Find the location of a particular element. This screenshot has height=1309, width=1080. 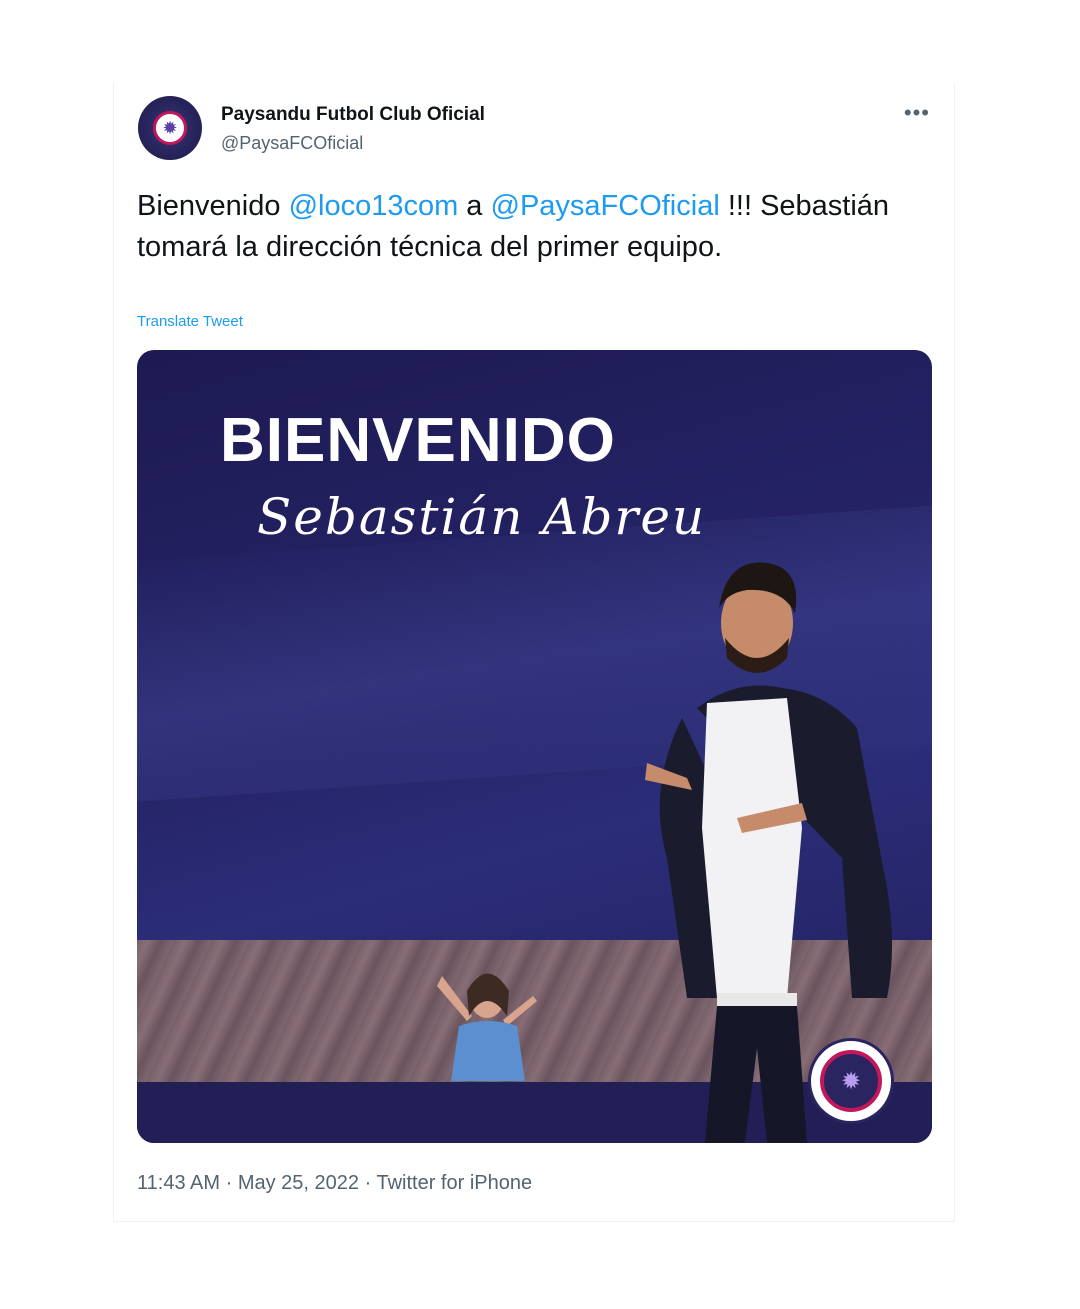

author-avatar: ✹ is located at coordinates (170, 128).